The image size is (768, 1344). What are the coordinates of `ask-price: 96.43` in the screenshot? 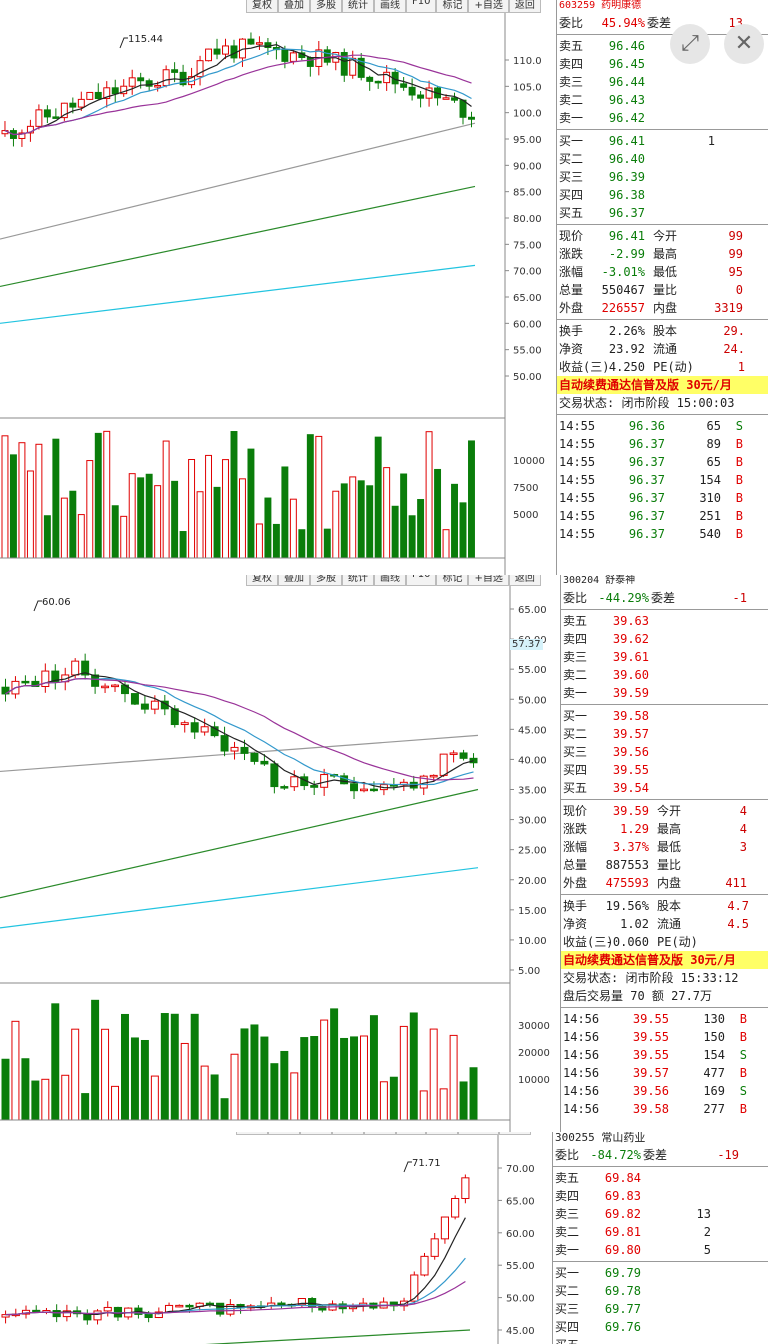 It's located at (626, 100).